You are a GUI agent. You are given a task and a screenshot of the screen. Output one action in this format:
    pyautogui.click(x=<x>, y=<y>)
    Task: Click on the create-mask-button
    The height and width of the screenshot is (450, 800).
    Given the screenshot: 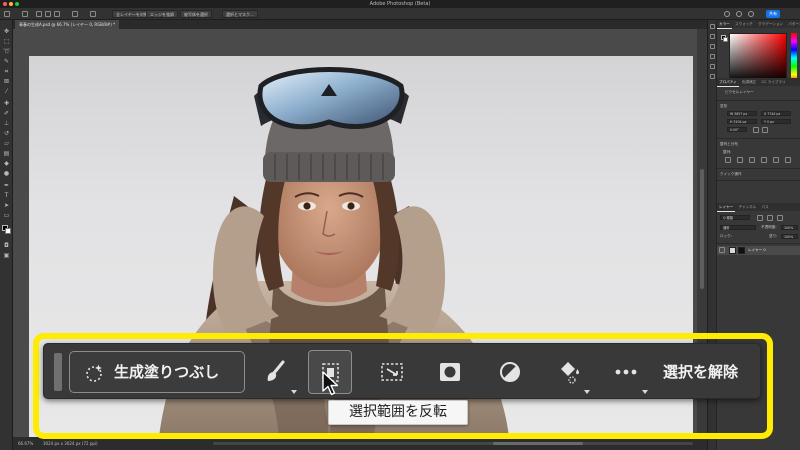 What is the action you would take?
    pyautogui.click(x=450, y=372)
    